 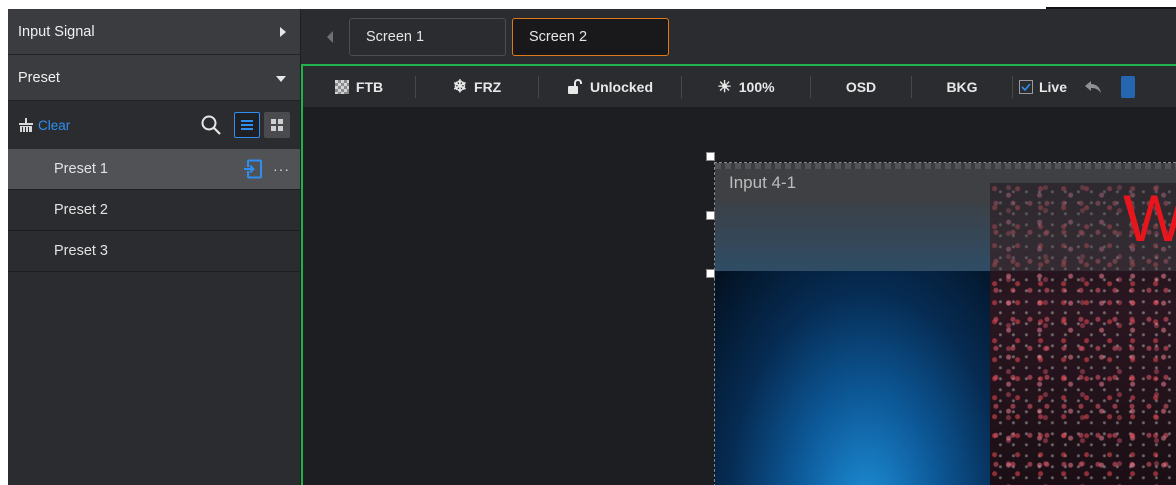 I want to click on apply-button-edge, so click(x=1128, y=86).